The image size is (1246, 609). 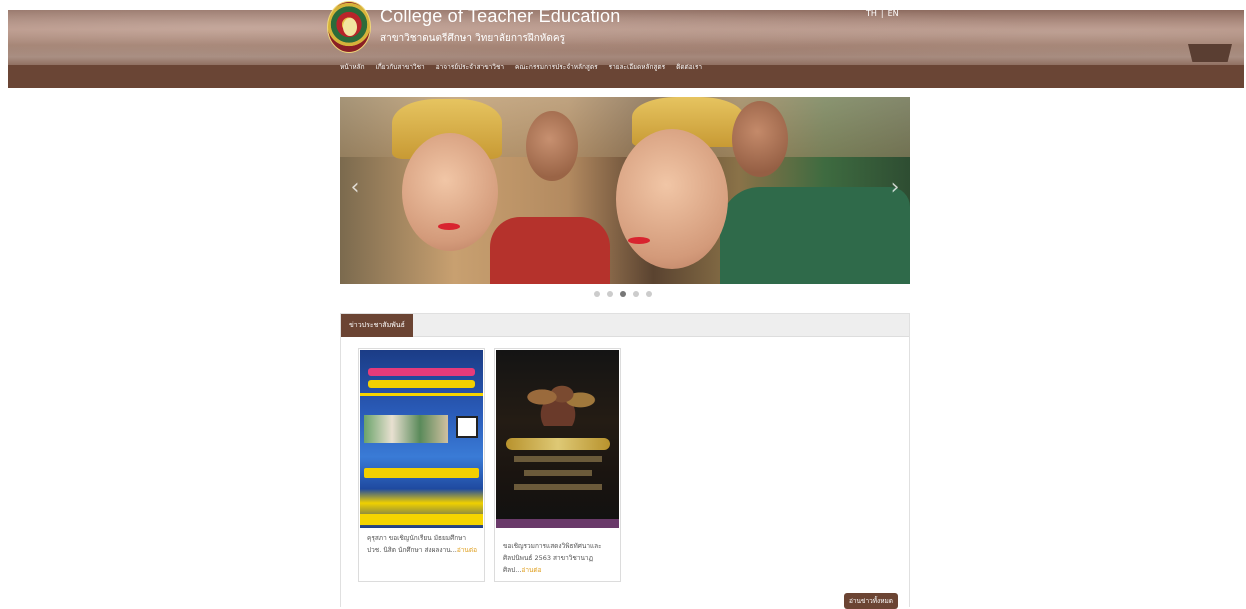 I want to click on college-logo-icon, so click(x=349, y=27).